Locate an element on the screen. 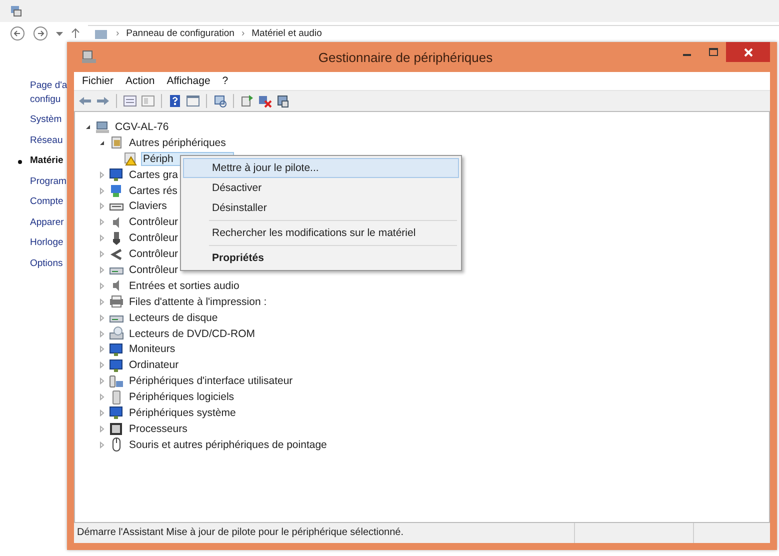 The height and width of the screenshot is (556, 779). status-text: Démarre l'Assistant Mise à jour de pilote pour le périphérique sélectionné. is located at coordinates (324, 533).